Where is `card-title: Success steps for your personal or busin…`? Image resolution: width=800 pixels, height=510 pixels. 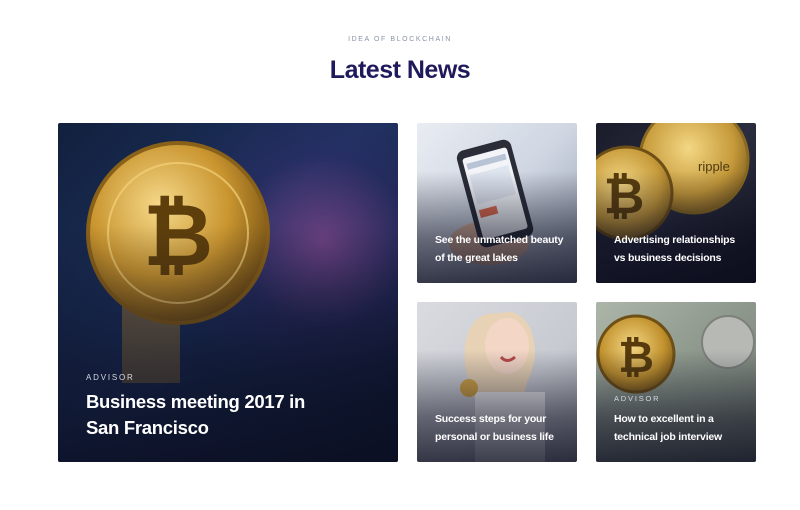
card-title: Success steps for your personal or busin… is located at coordinates (500, 428).